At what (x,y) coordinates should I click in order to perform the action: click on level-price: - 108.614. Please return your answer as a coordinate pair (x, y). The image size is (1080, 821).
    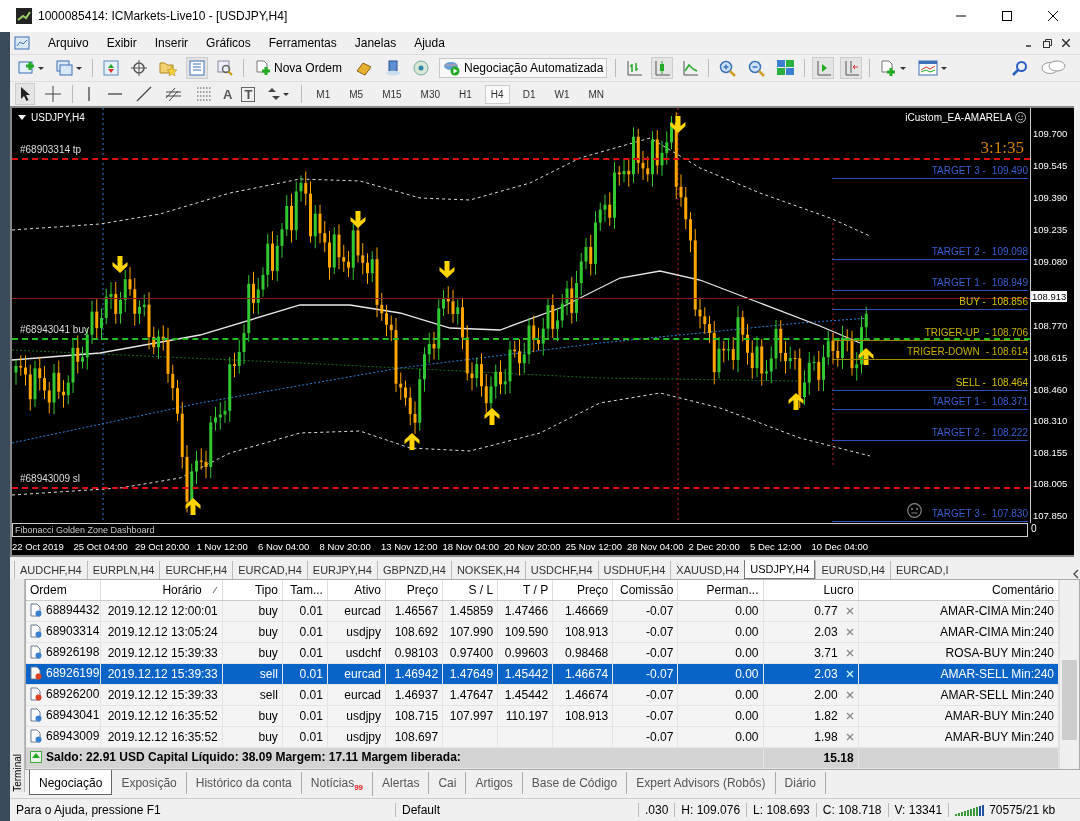
    Looking at the image, I should click on (1006, 352).